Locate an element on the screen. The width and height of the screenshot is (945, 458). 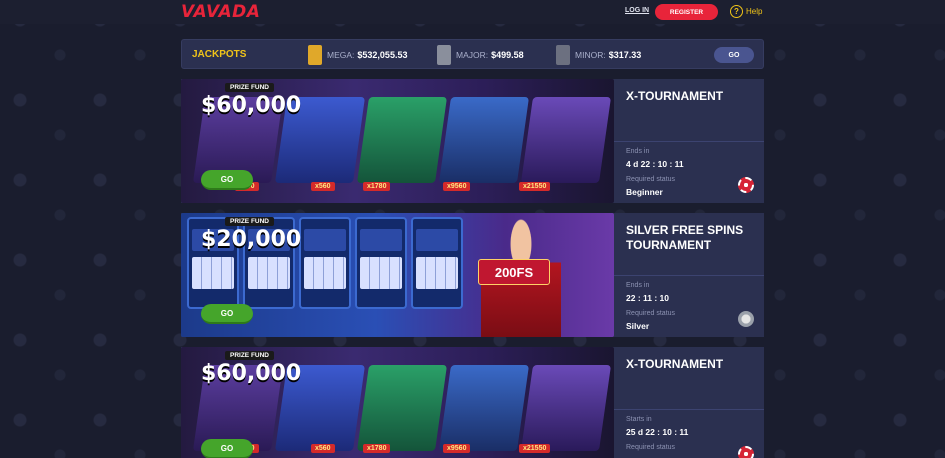
silver-chip-icon is located at coordinates (746, 319).